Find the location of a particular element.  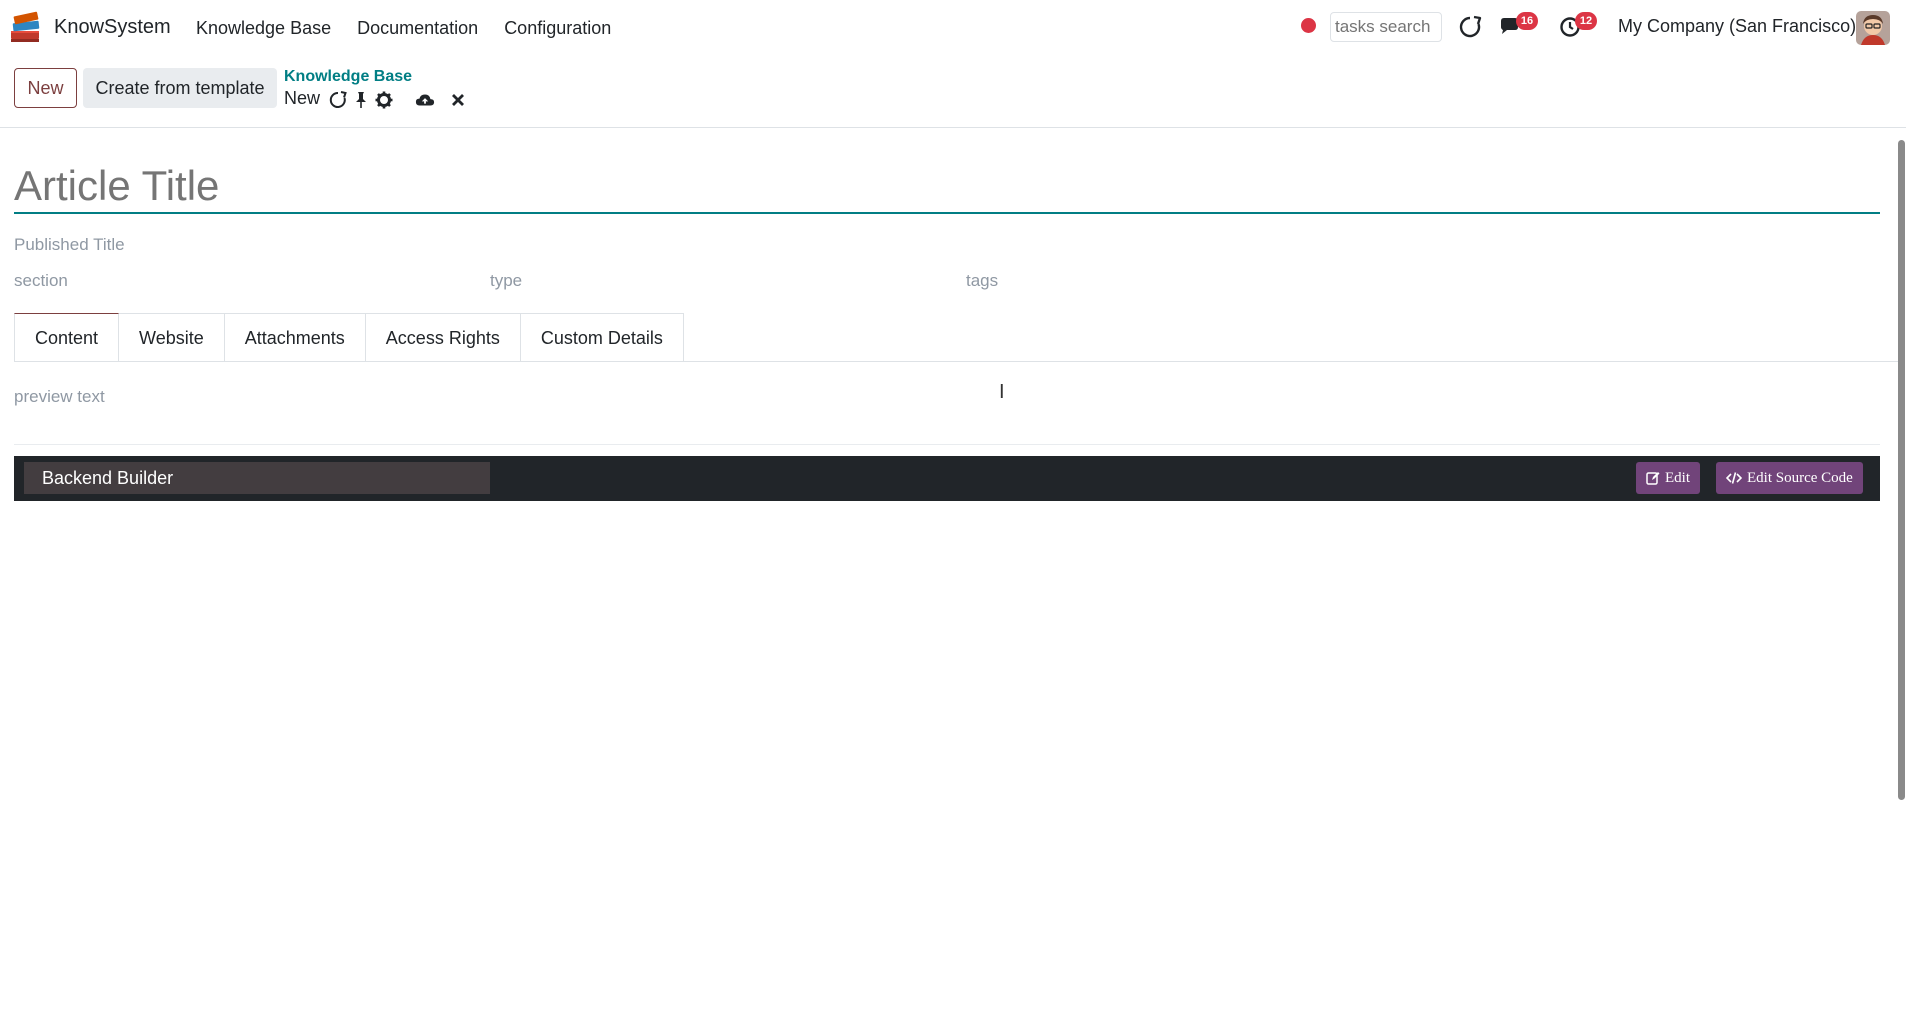

preview-divider is located at coordinates (947, 444).